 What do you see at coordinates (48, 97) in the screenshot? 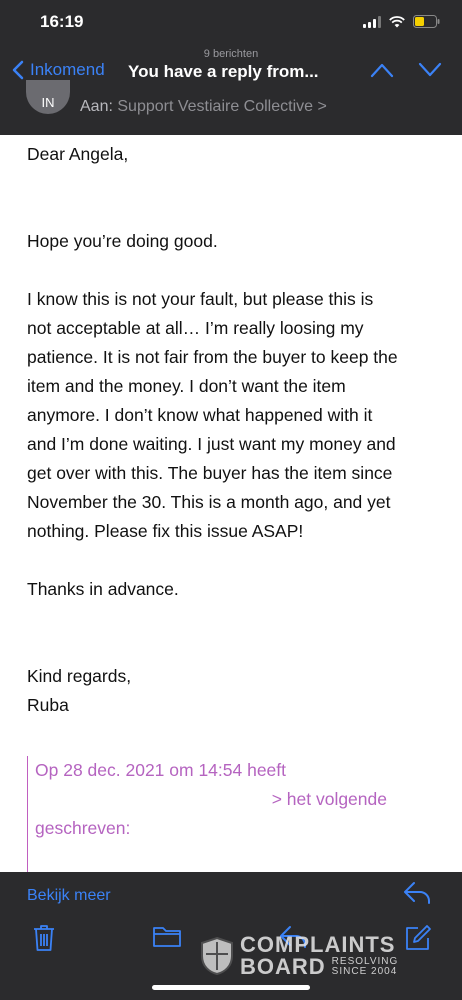
I see `avatar: IN` at bounding box center [48, 97].